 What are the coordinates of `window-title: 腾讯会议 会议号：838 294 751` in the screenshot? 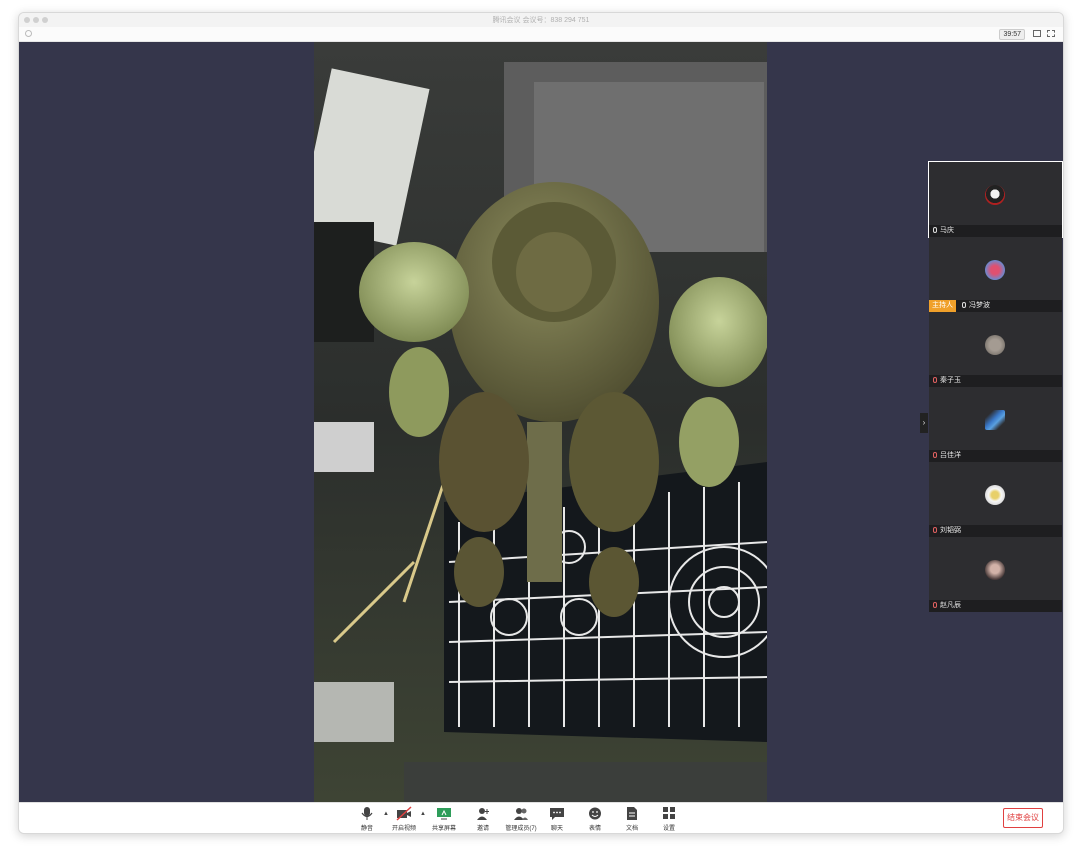 It's located at (541, 20).